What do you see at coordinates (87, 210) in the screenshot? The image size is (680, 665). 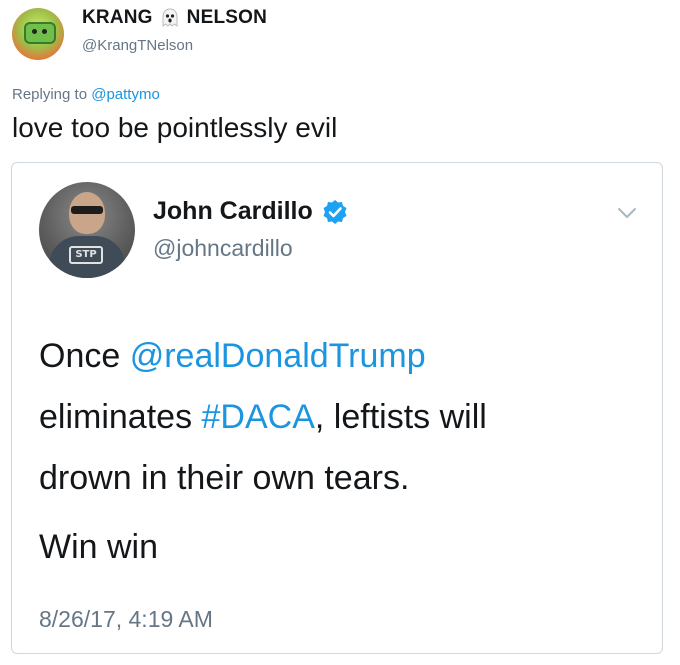 I see `avatar-glasses` at bounding box center [87, 210].